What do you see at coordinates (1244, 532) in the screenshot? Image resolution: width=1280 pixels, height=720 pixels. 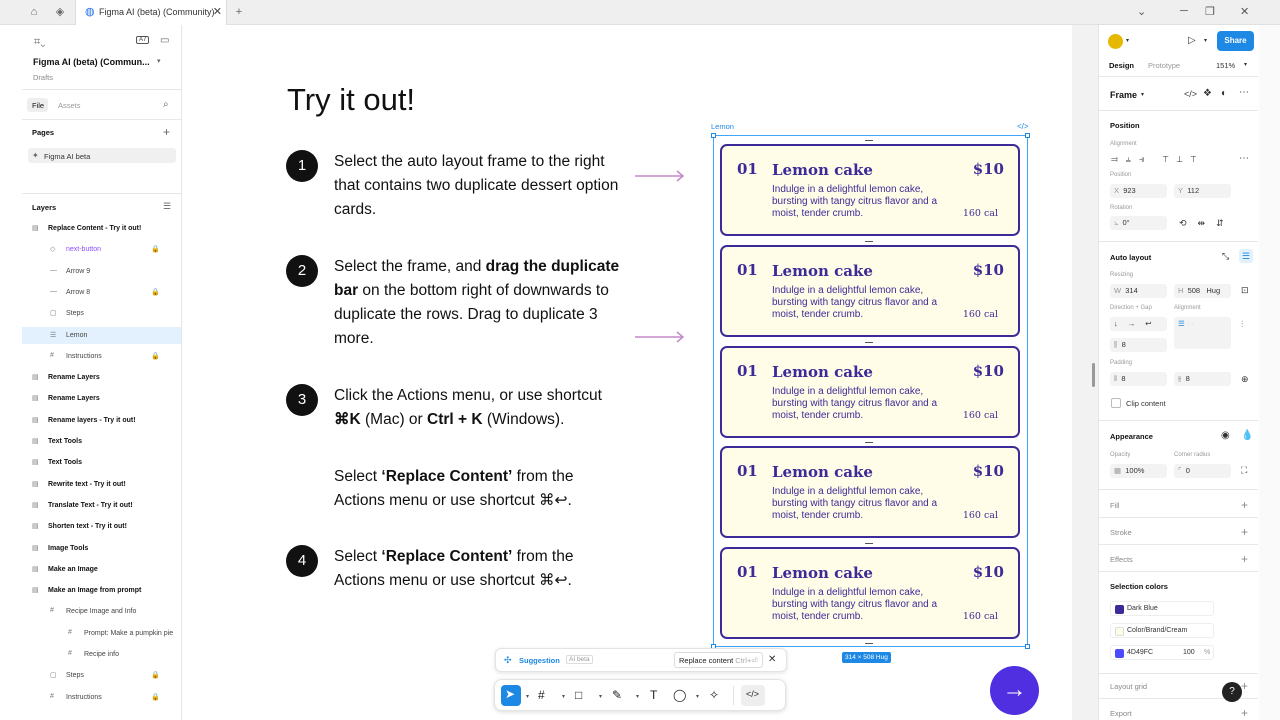 I see `add-stroke-icon: +` at bounding box center [1244, 532].